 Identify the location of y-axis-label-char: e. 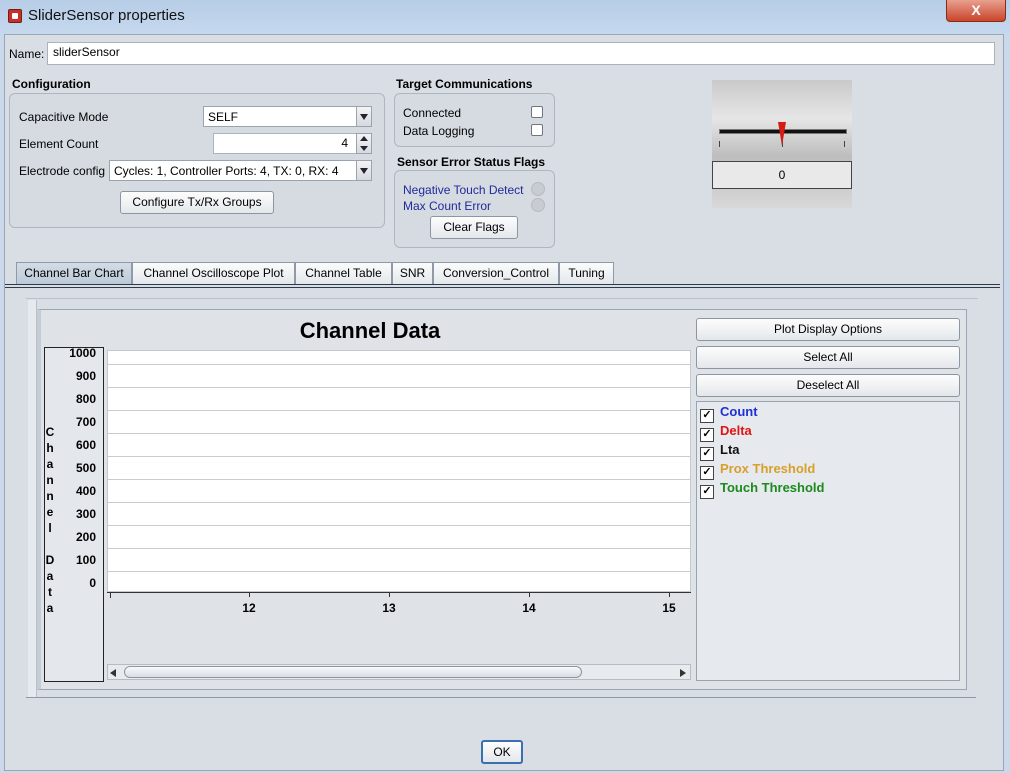
(50, 512).